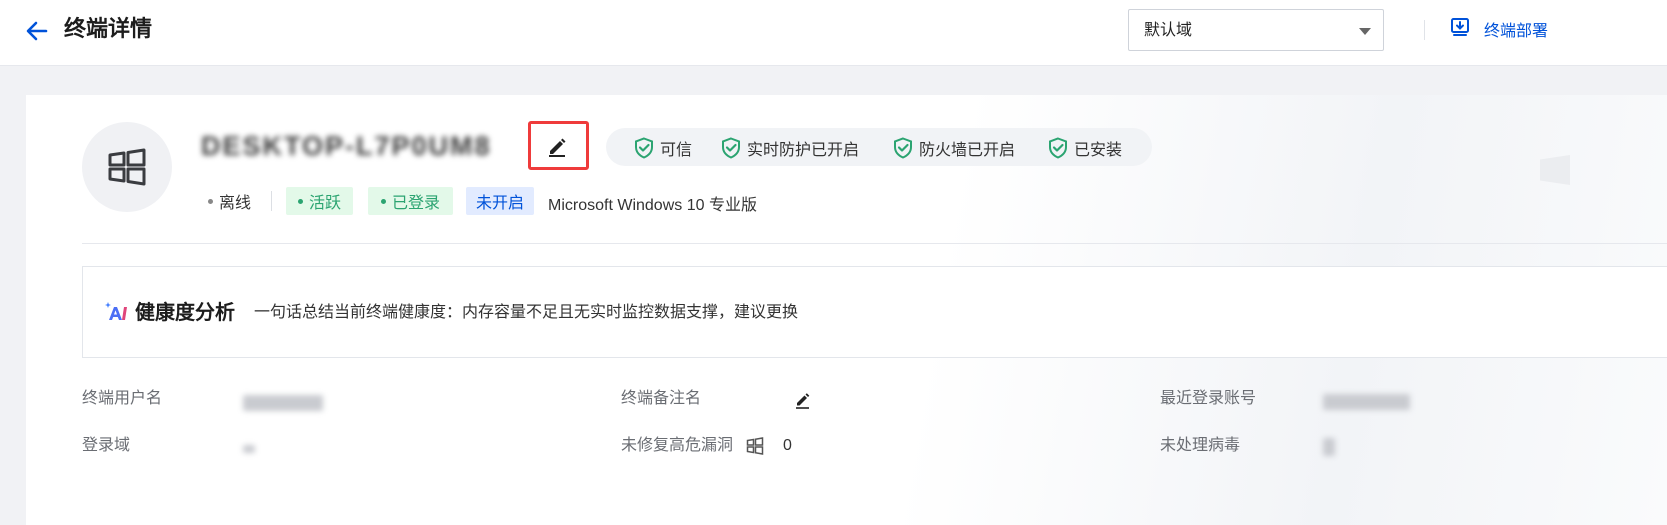 The height and width of the screenshot is (525, 1667). What do you see at coordinates (1098, 150) in the screenshot?
I see `status-label: 已安装` at bounding box center [1098, 150].